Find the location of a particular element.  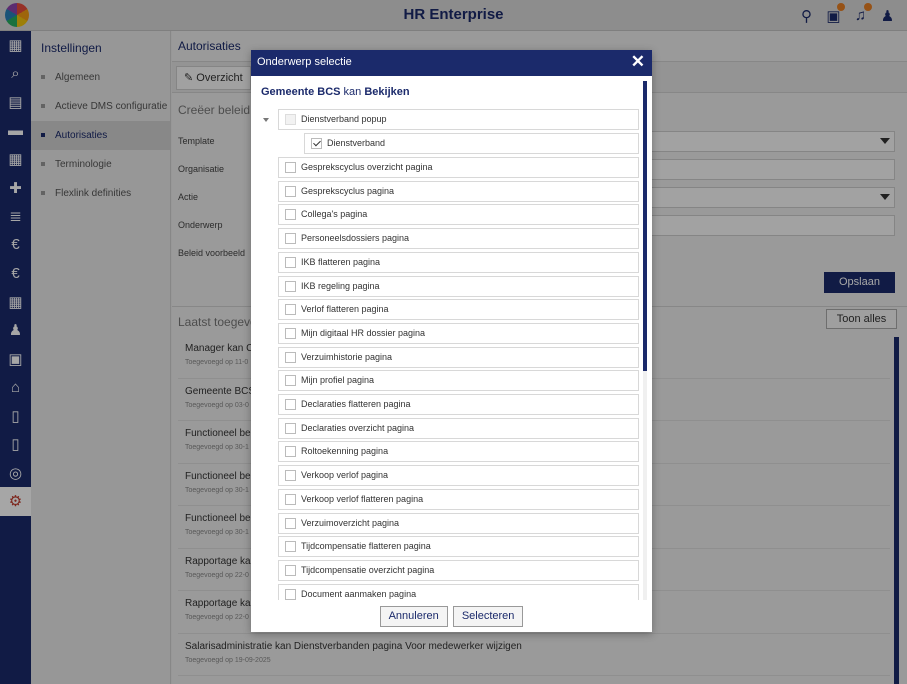

tree-item-label: Dienstverband popup is located at coordinates (344, 119).